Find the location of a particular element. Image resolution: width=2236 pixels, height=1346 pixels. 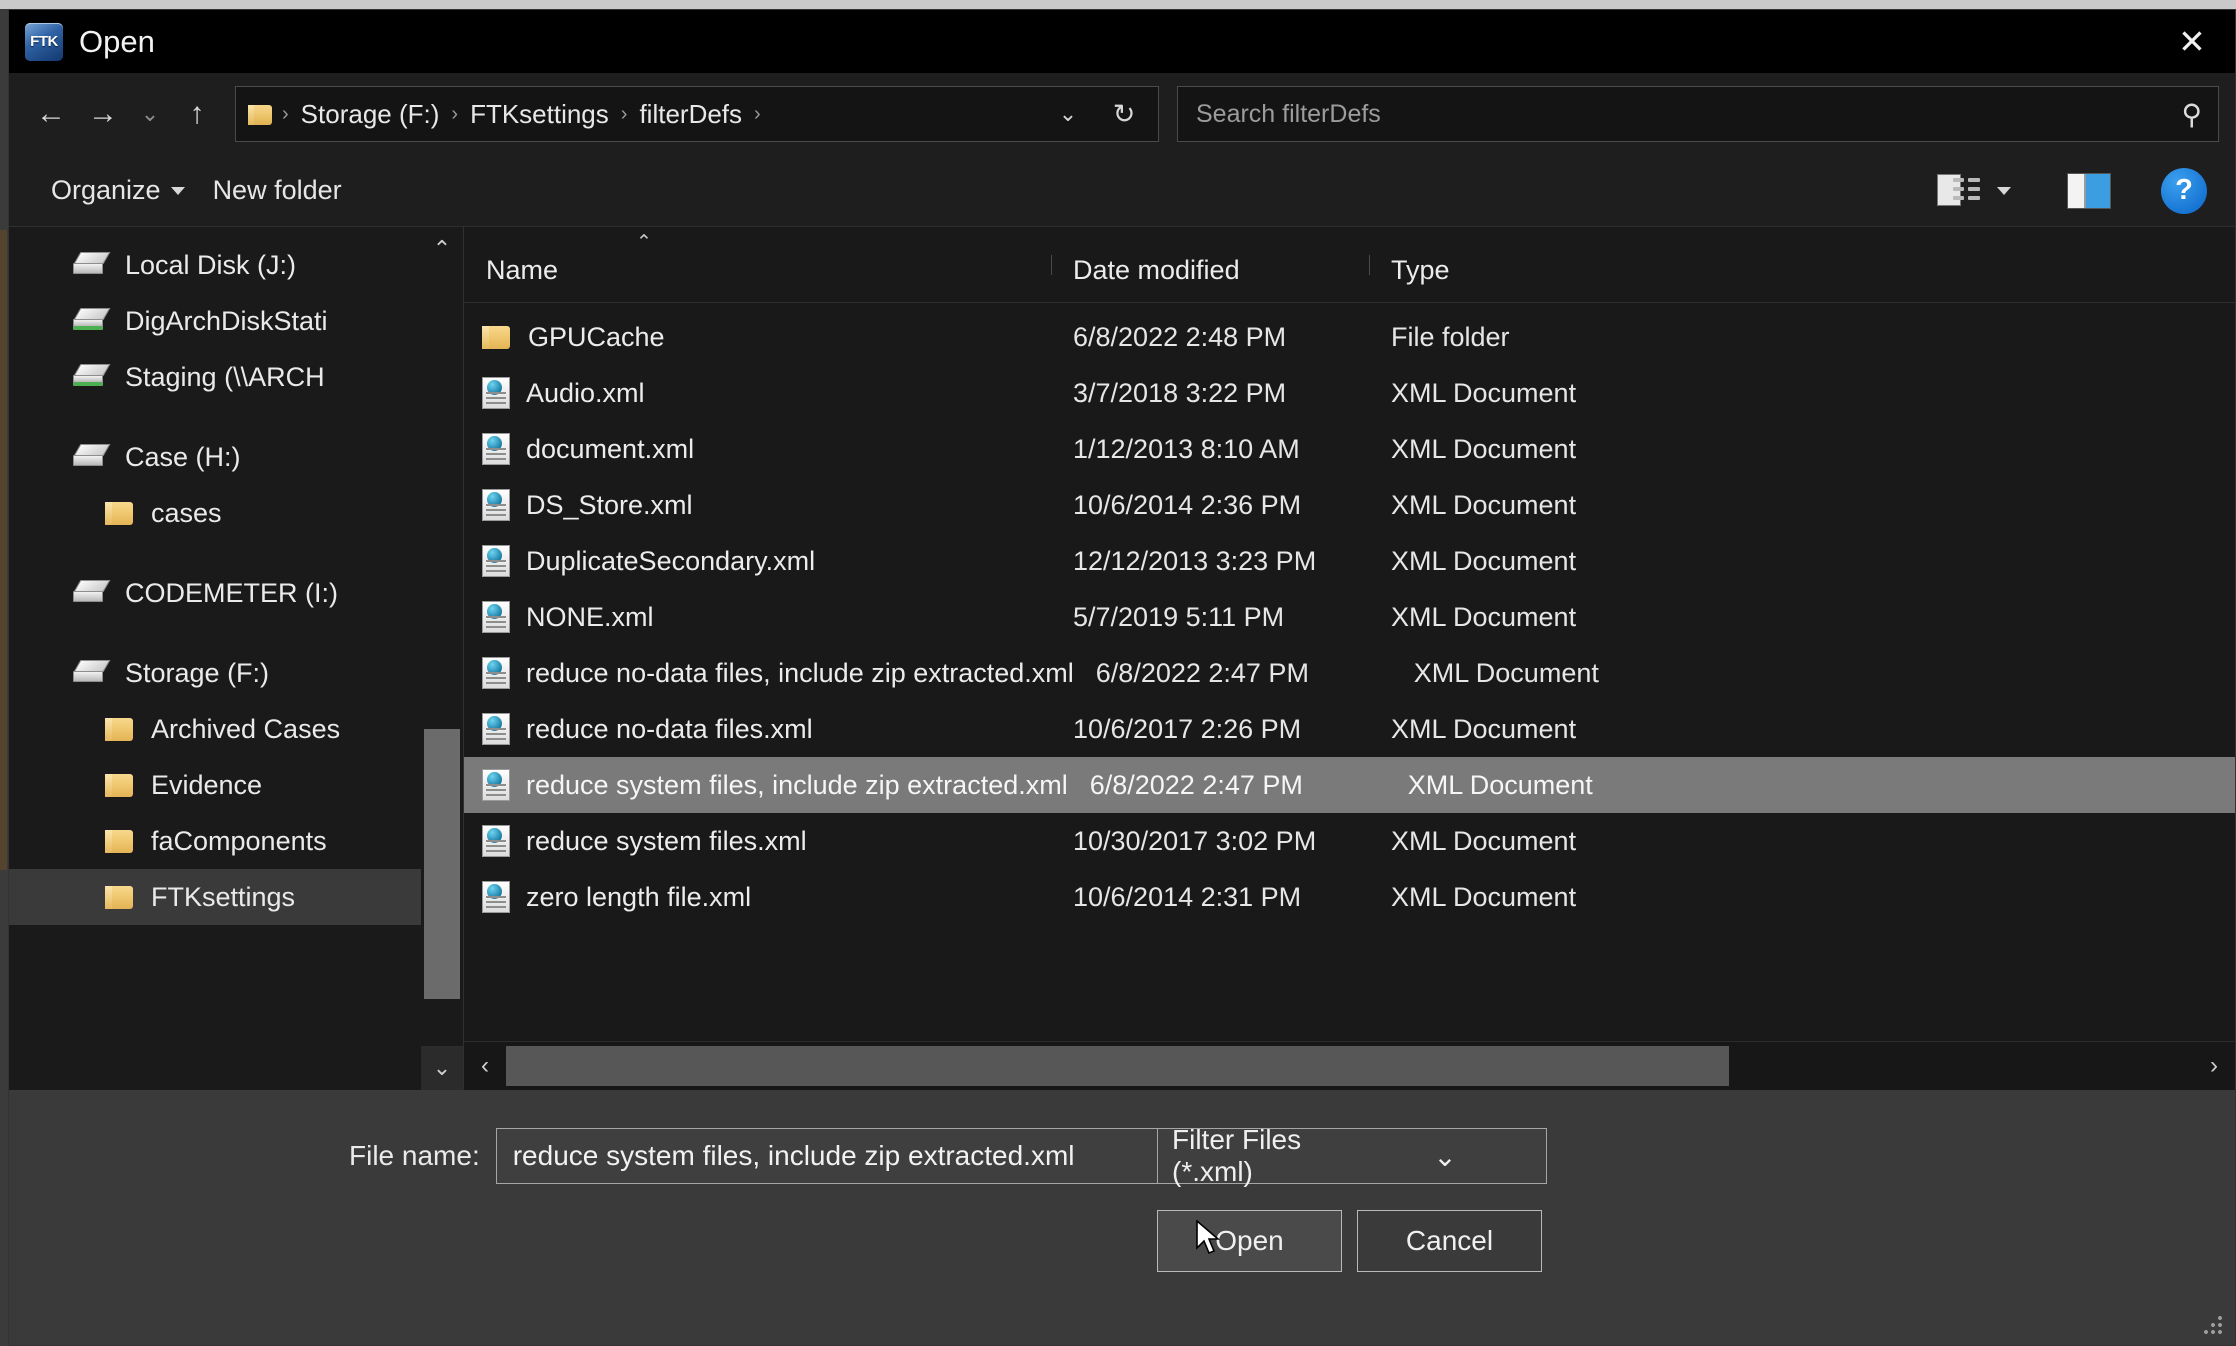

table-row: GPUCache 6/8/2022 2:48 PM File folder is located at coordinates (1349, 337).